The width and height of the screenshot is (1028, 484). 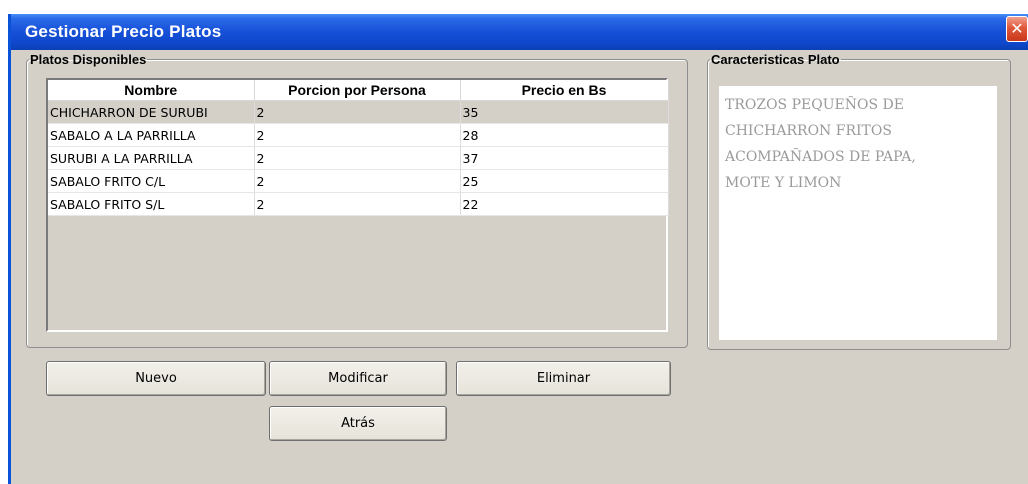 What do you see at coordinates (564, 181) in the screenshot?
I see `cell-precio: 25` at bounding box center [564, 181].